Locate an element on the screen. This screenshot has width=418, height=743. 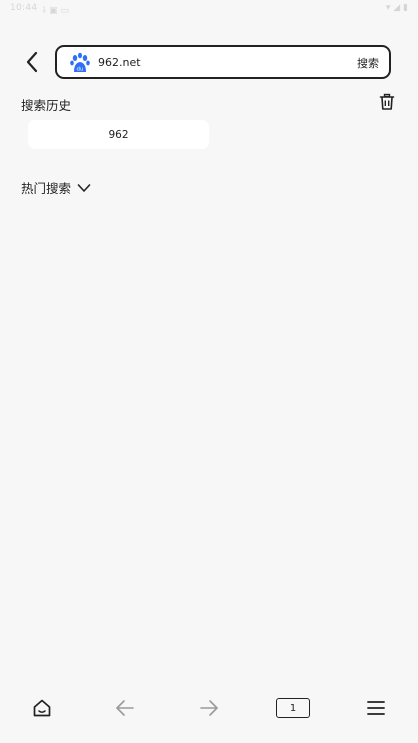
back-arrow-icon is located at coordinates (32, 62).